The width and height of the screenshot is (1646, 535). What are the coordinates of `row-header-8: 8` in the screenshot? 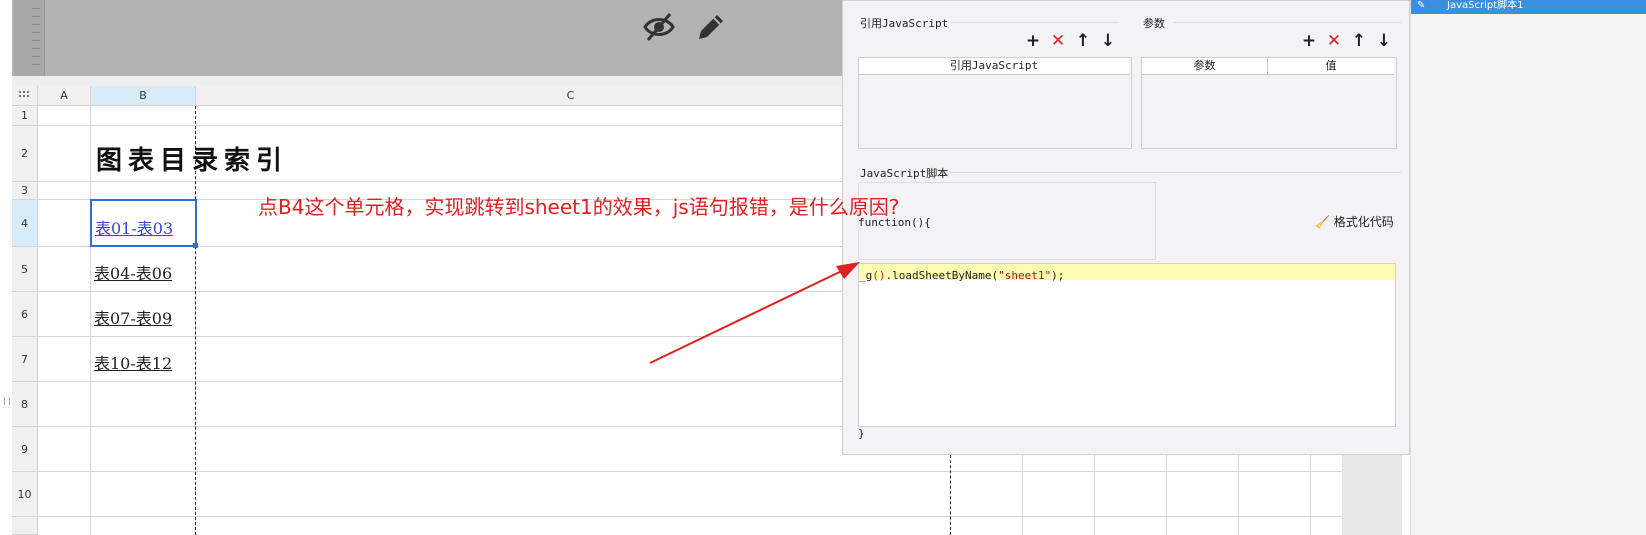 It's located at (25, 404).